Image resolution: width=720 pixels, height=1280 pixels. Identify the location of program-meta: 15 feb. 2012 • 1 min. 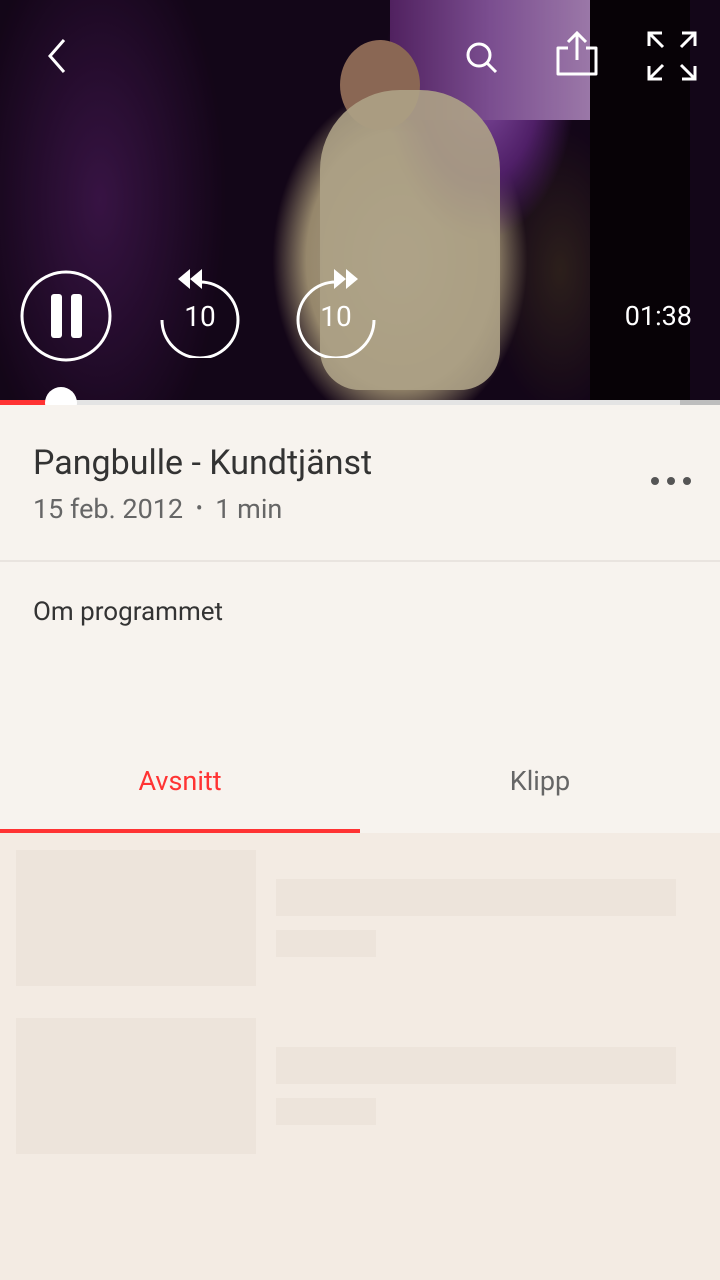
(157, 509).